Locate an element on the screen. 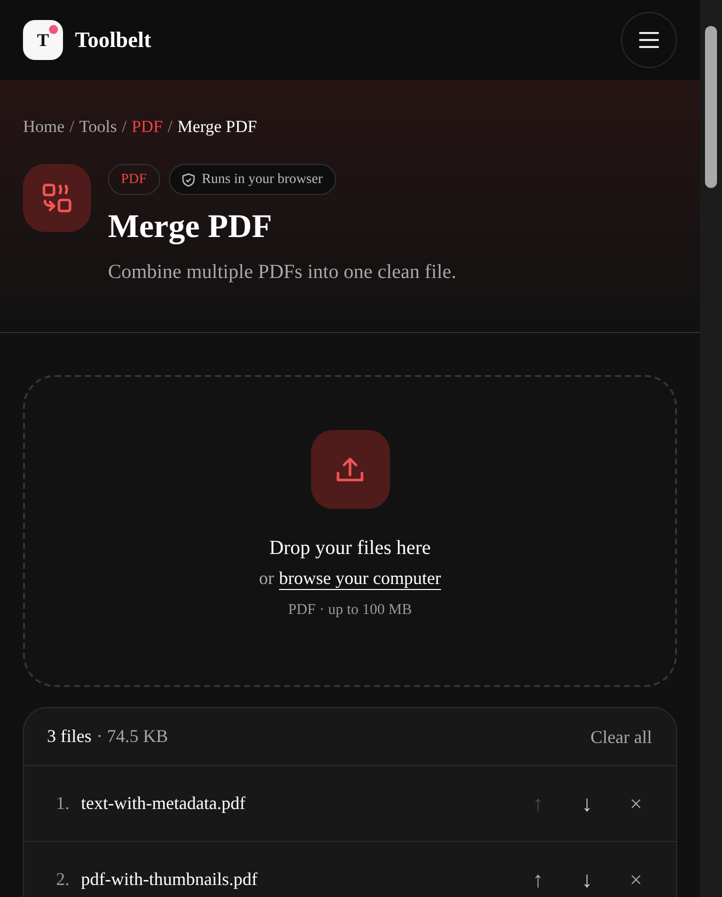  file-limit-hint: PDF · up to 100 MB is located at coordinates (350, 610).